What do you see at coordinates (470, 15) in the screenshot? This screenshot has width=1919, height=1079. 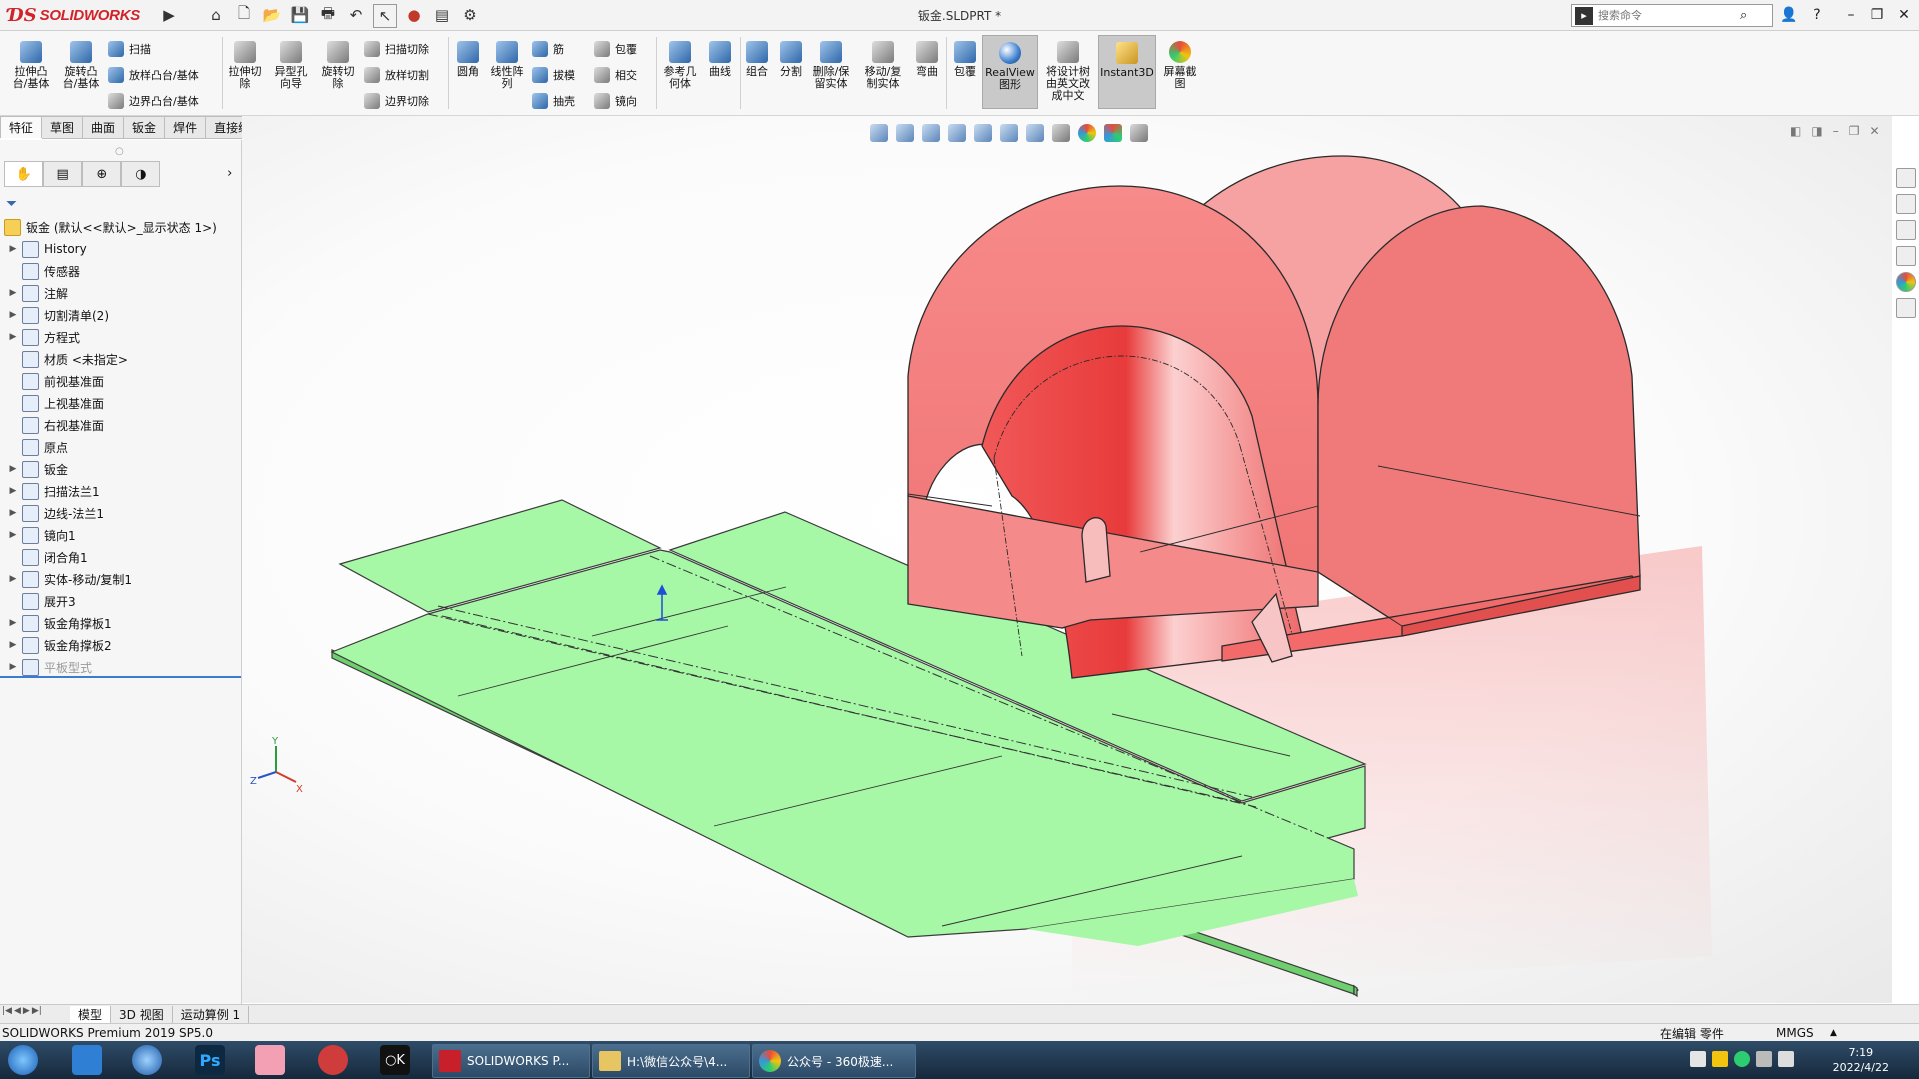 I see `options-gear-icon: ⚙` at bounding box center [470, 15].